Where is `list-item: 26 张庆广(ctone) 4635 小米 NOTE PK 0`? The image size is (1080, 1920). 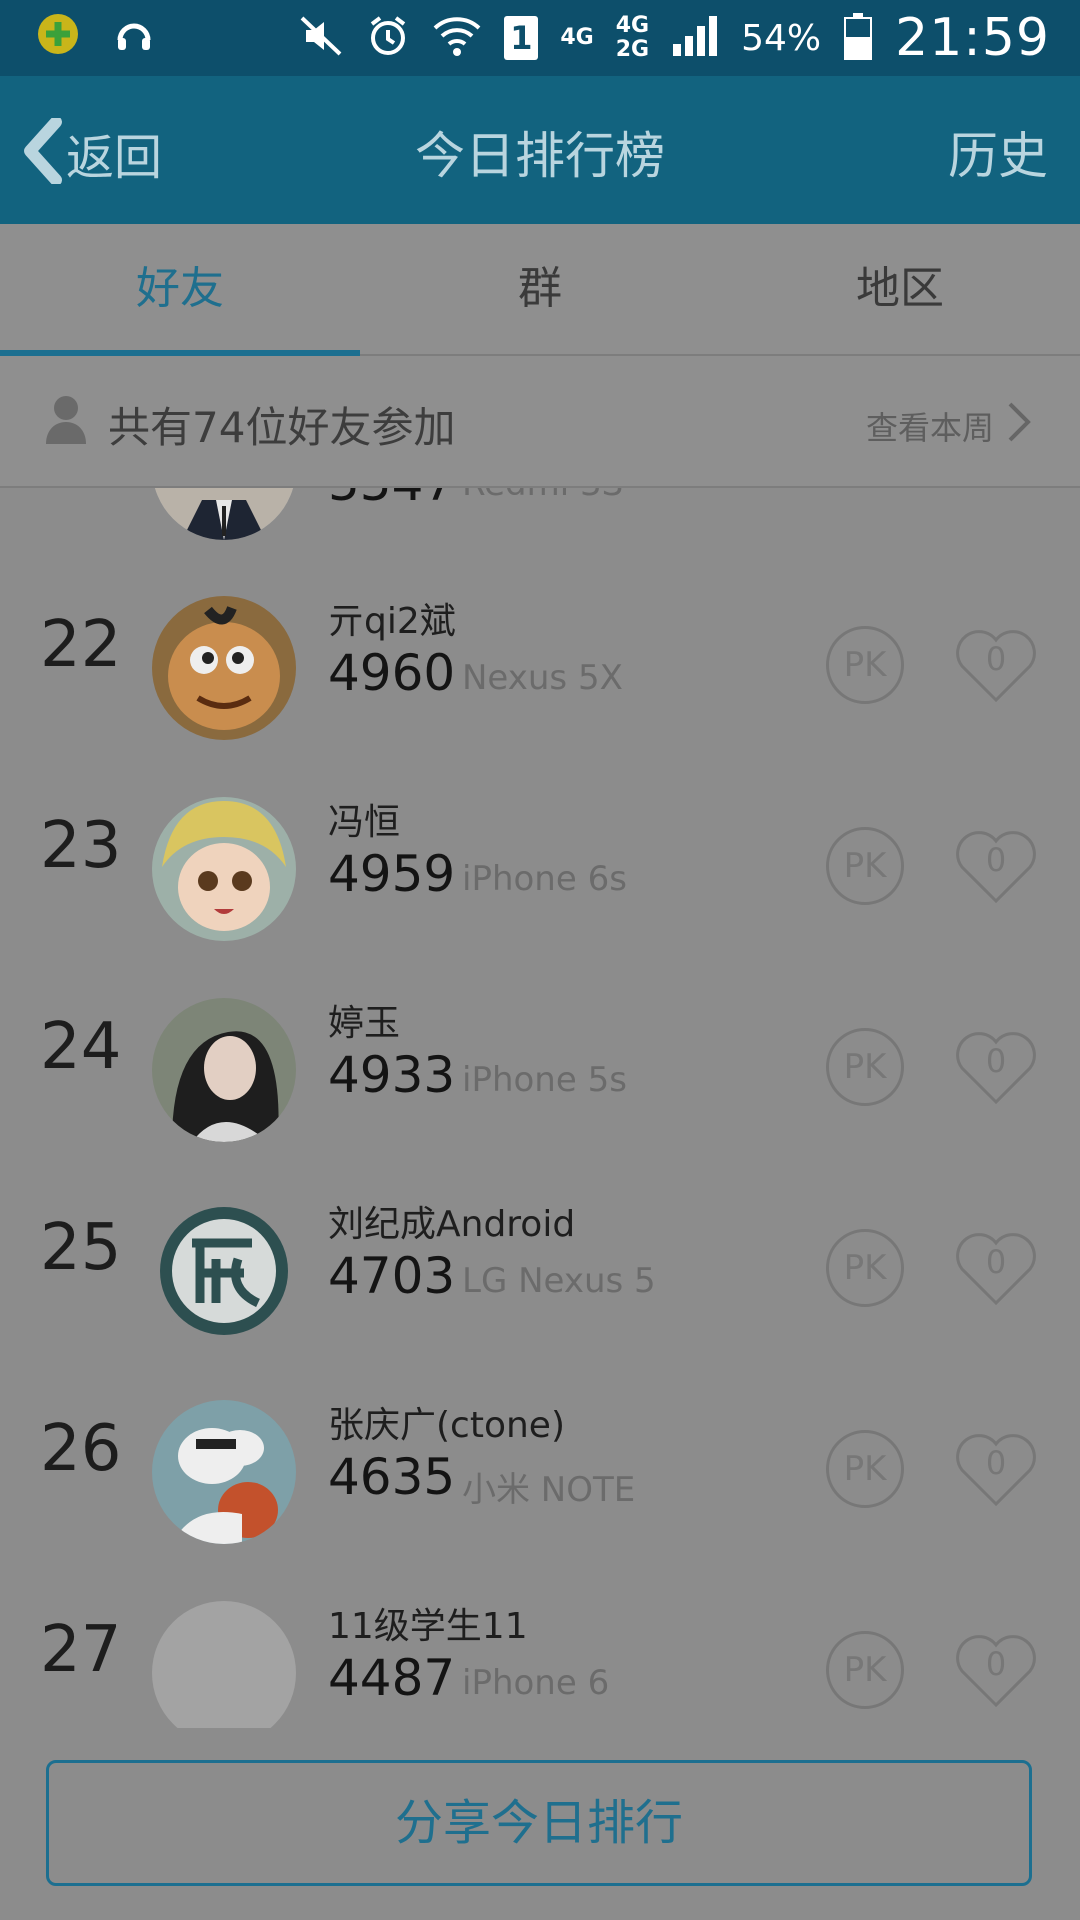
list-item: 26 张庆广(ctone) 4635 小米 NOTE PK 0 is located at coordinates (540, 1472).